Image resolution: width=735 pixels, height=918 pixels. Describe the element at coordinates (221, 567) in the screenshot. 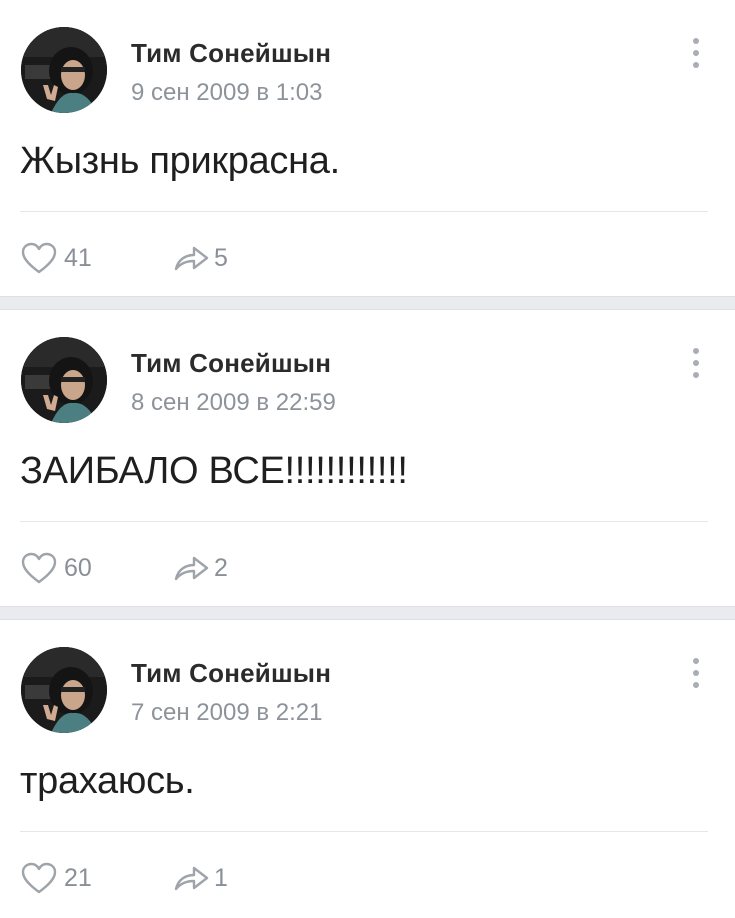

I see `share-count: 2` at that location.